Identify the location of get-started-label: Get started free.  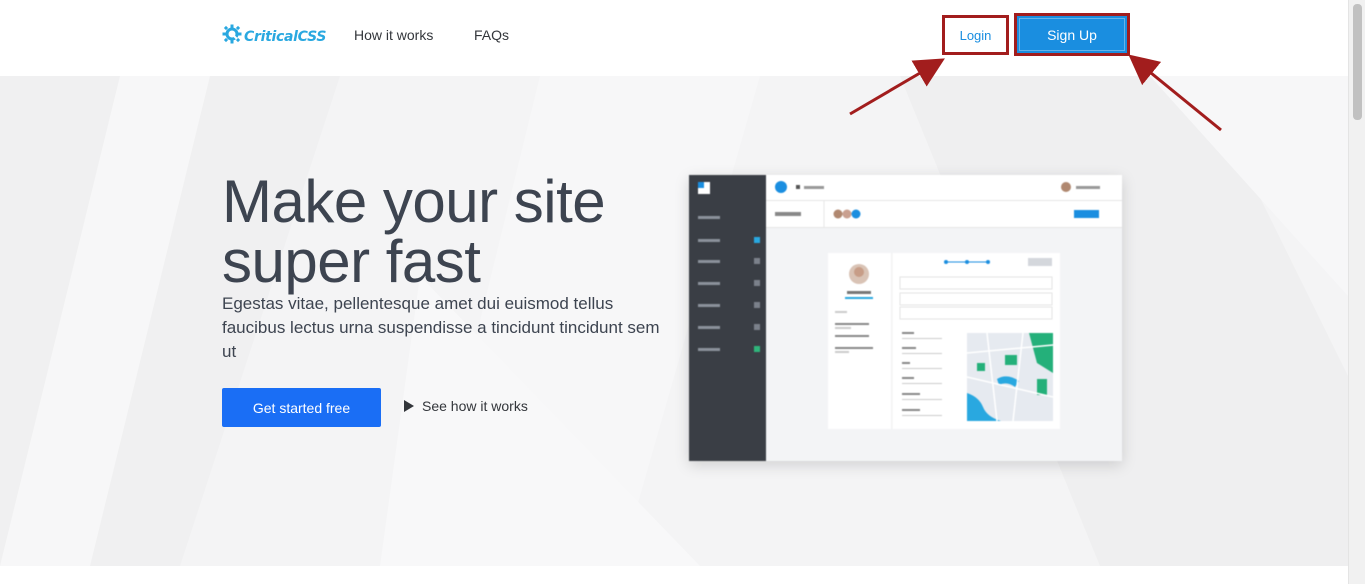
(301, 407).